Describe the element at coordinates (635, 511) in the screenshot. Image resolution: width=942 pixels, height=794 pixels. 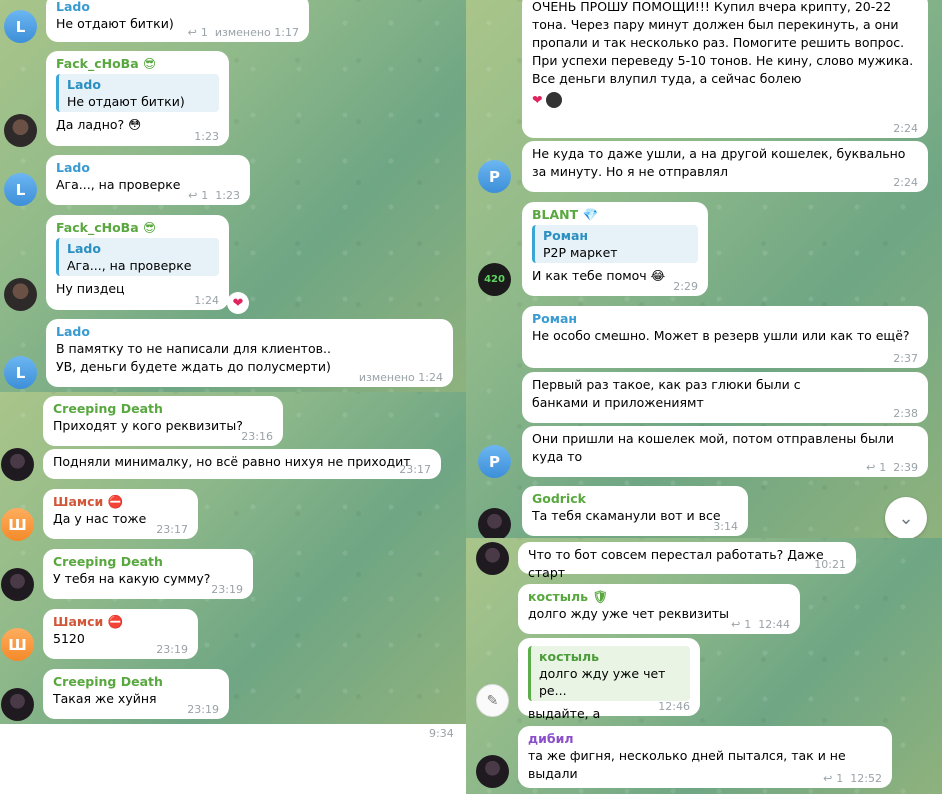
I see `message-bubble: Godrick Та тебя скаманули вот и все 3:14` at that location.